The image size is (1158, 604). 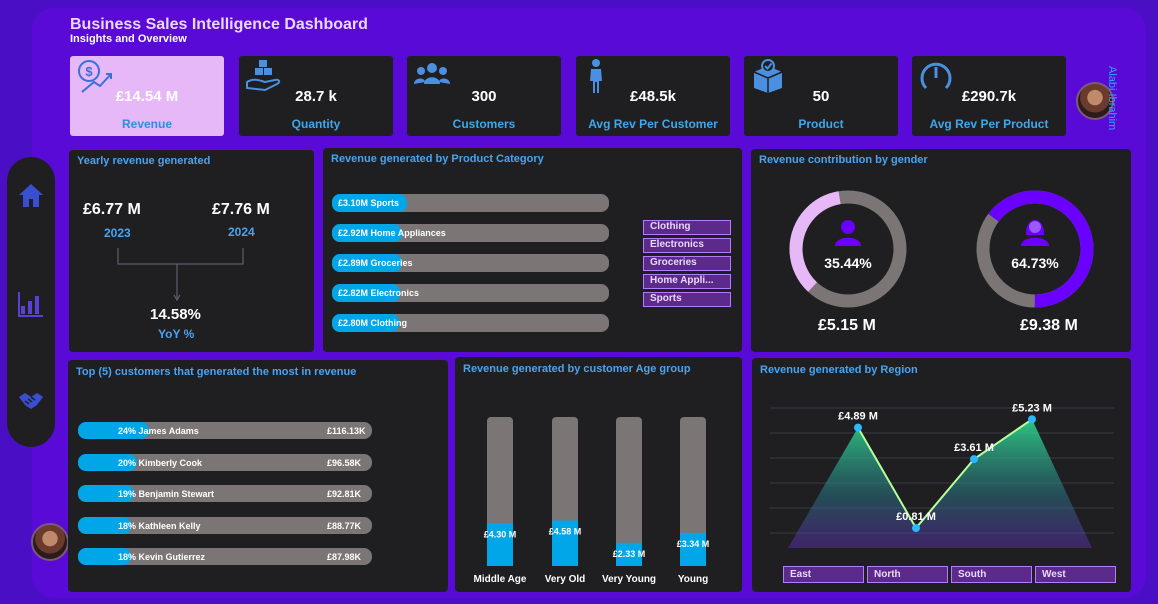 I want to click on category-bar-label: £2.92M Home Appliances, so click(x=392, y=233).